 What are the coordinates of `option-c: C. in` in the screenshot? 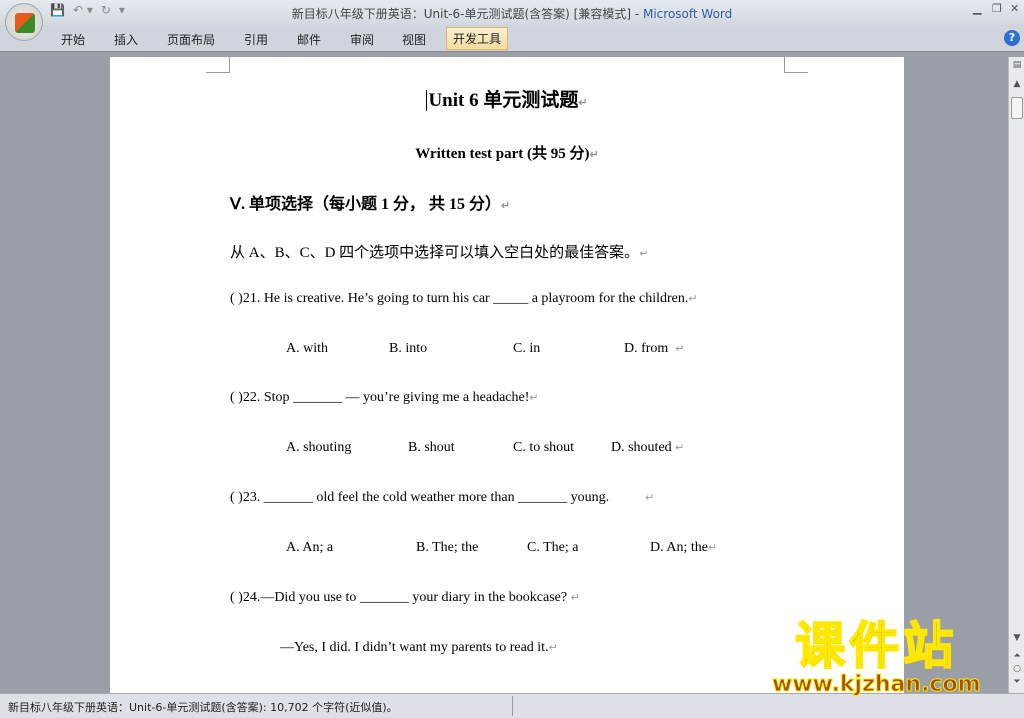 It's located at (527, 348).